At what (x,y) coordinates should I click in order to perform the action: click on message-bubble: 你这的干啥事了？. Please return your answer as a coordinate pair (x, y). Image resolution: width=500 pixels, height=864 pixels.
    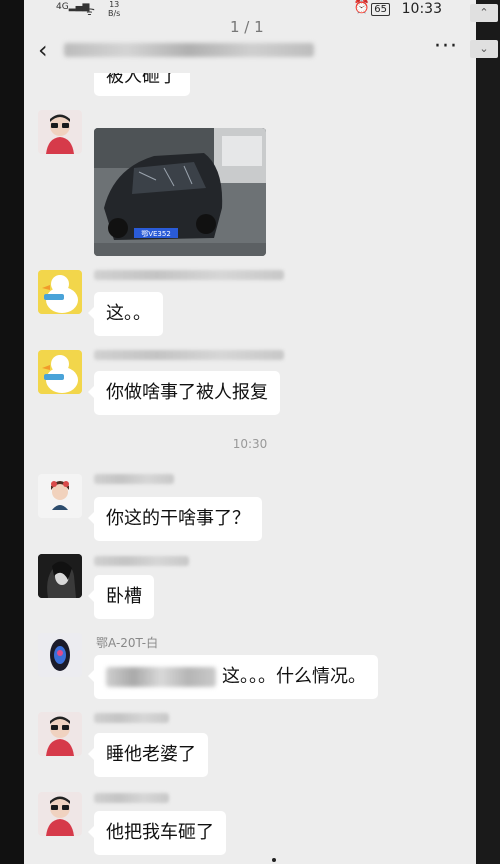
    Looking at the image, I should click on (175, 519).